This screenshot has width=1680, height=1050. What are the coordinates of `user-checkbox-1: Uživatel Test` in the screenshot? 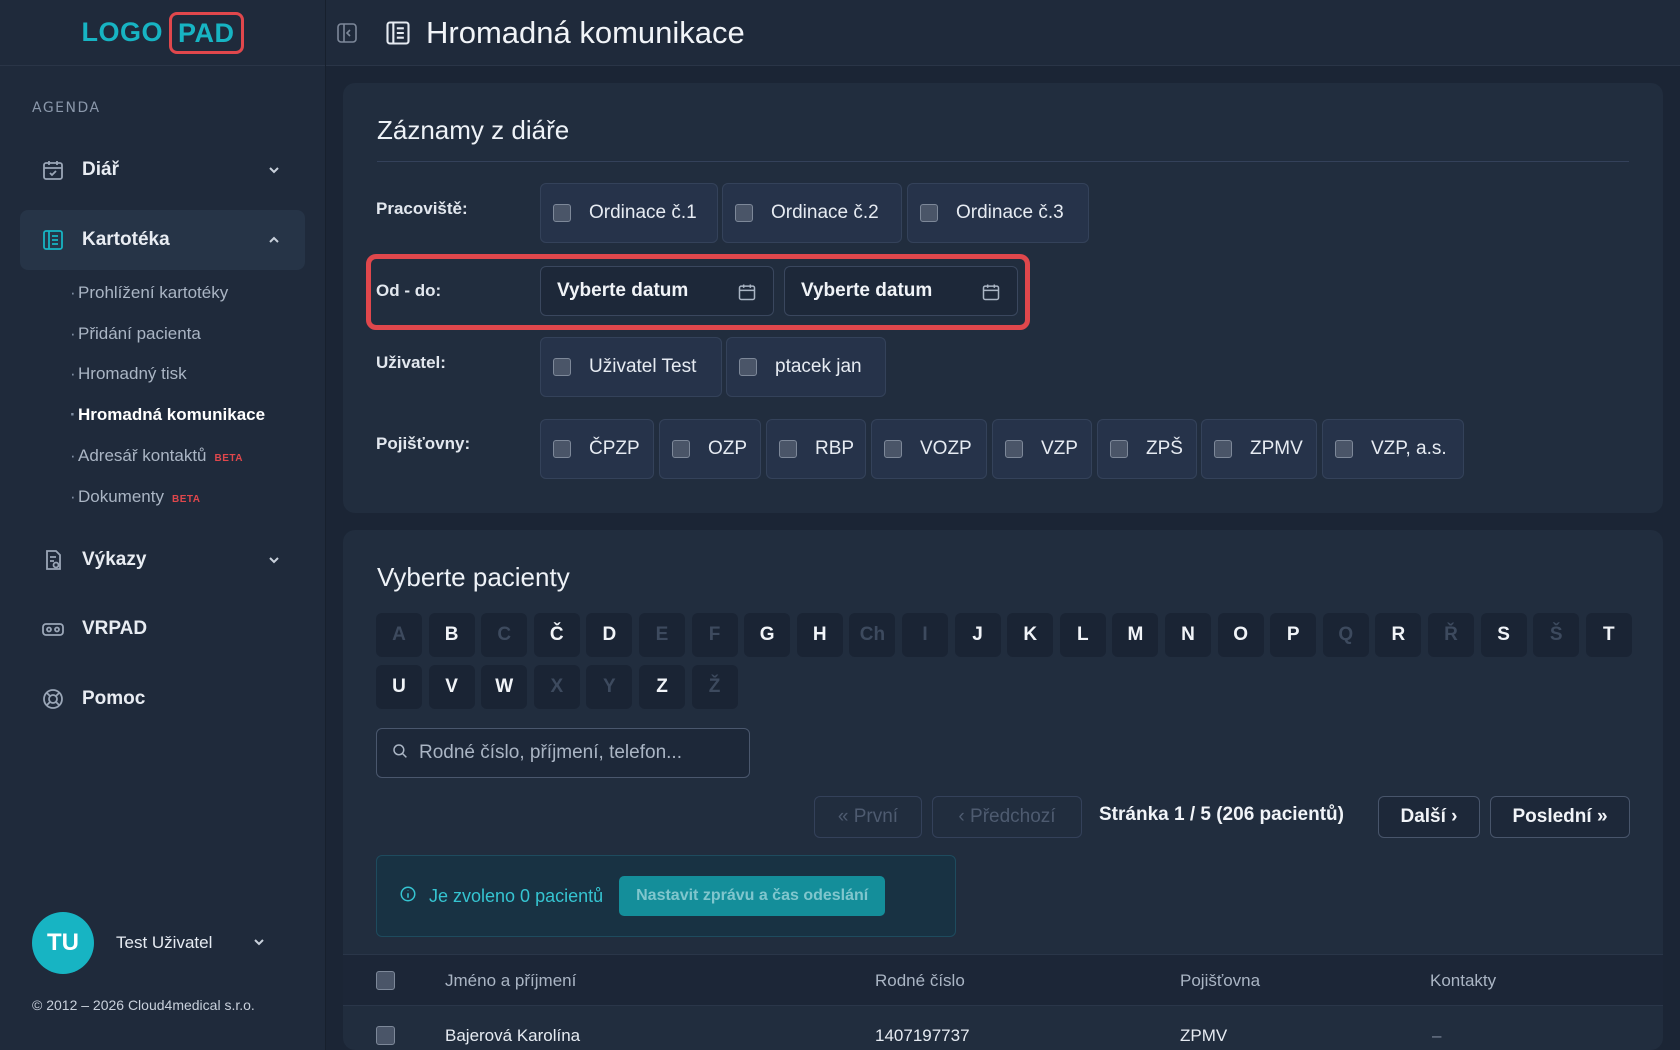 It's located at (631, 367).